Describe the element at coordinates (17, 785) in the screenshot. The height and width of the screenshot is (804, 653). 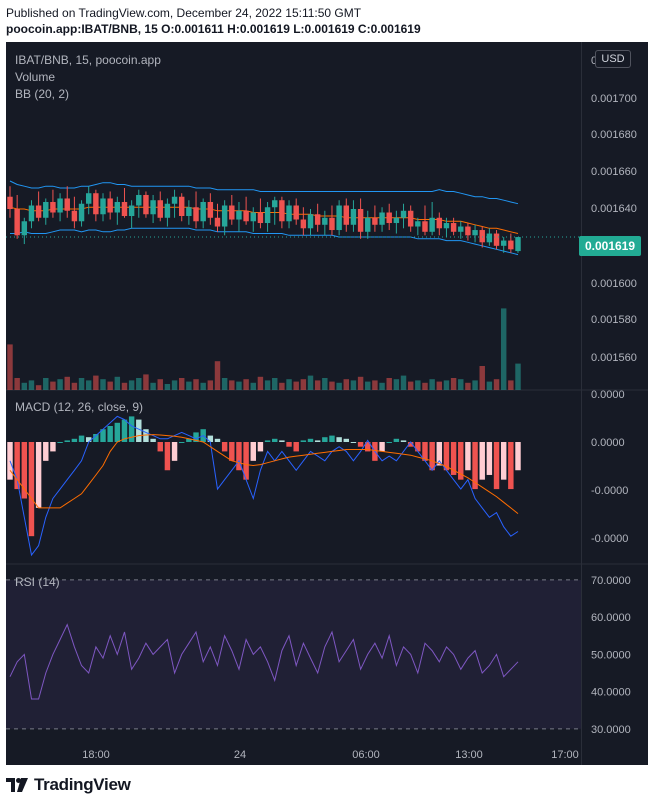
I see `tradingview-logo-icon` at that location.